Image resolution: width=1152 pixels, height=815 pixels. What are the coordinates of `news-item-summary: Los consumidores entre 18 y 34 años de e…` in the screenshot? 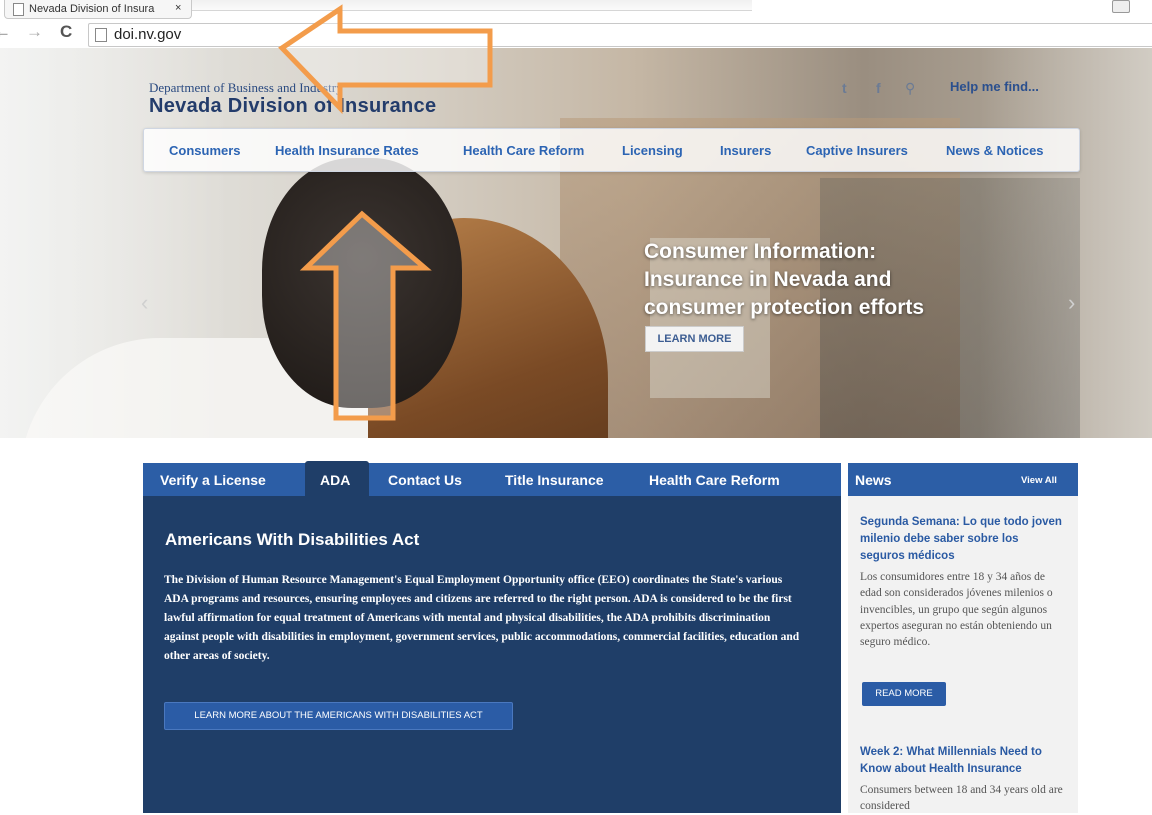 It's located at (956, 610).